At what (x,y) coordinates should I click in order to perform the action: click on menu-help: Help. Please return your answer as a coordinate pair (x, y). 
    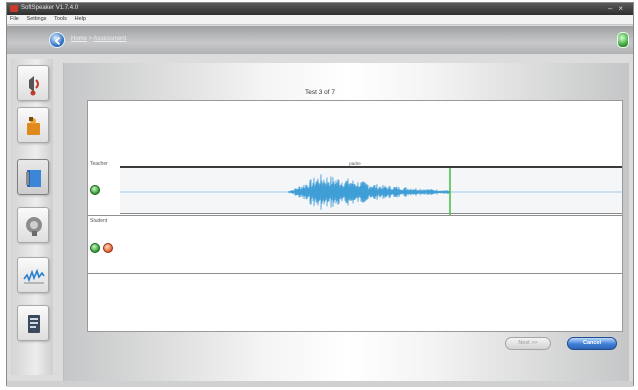
    Looking at the image, I should click on (80, 19).